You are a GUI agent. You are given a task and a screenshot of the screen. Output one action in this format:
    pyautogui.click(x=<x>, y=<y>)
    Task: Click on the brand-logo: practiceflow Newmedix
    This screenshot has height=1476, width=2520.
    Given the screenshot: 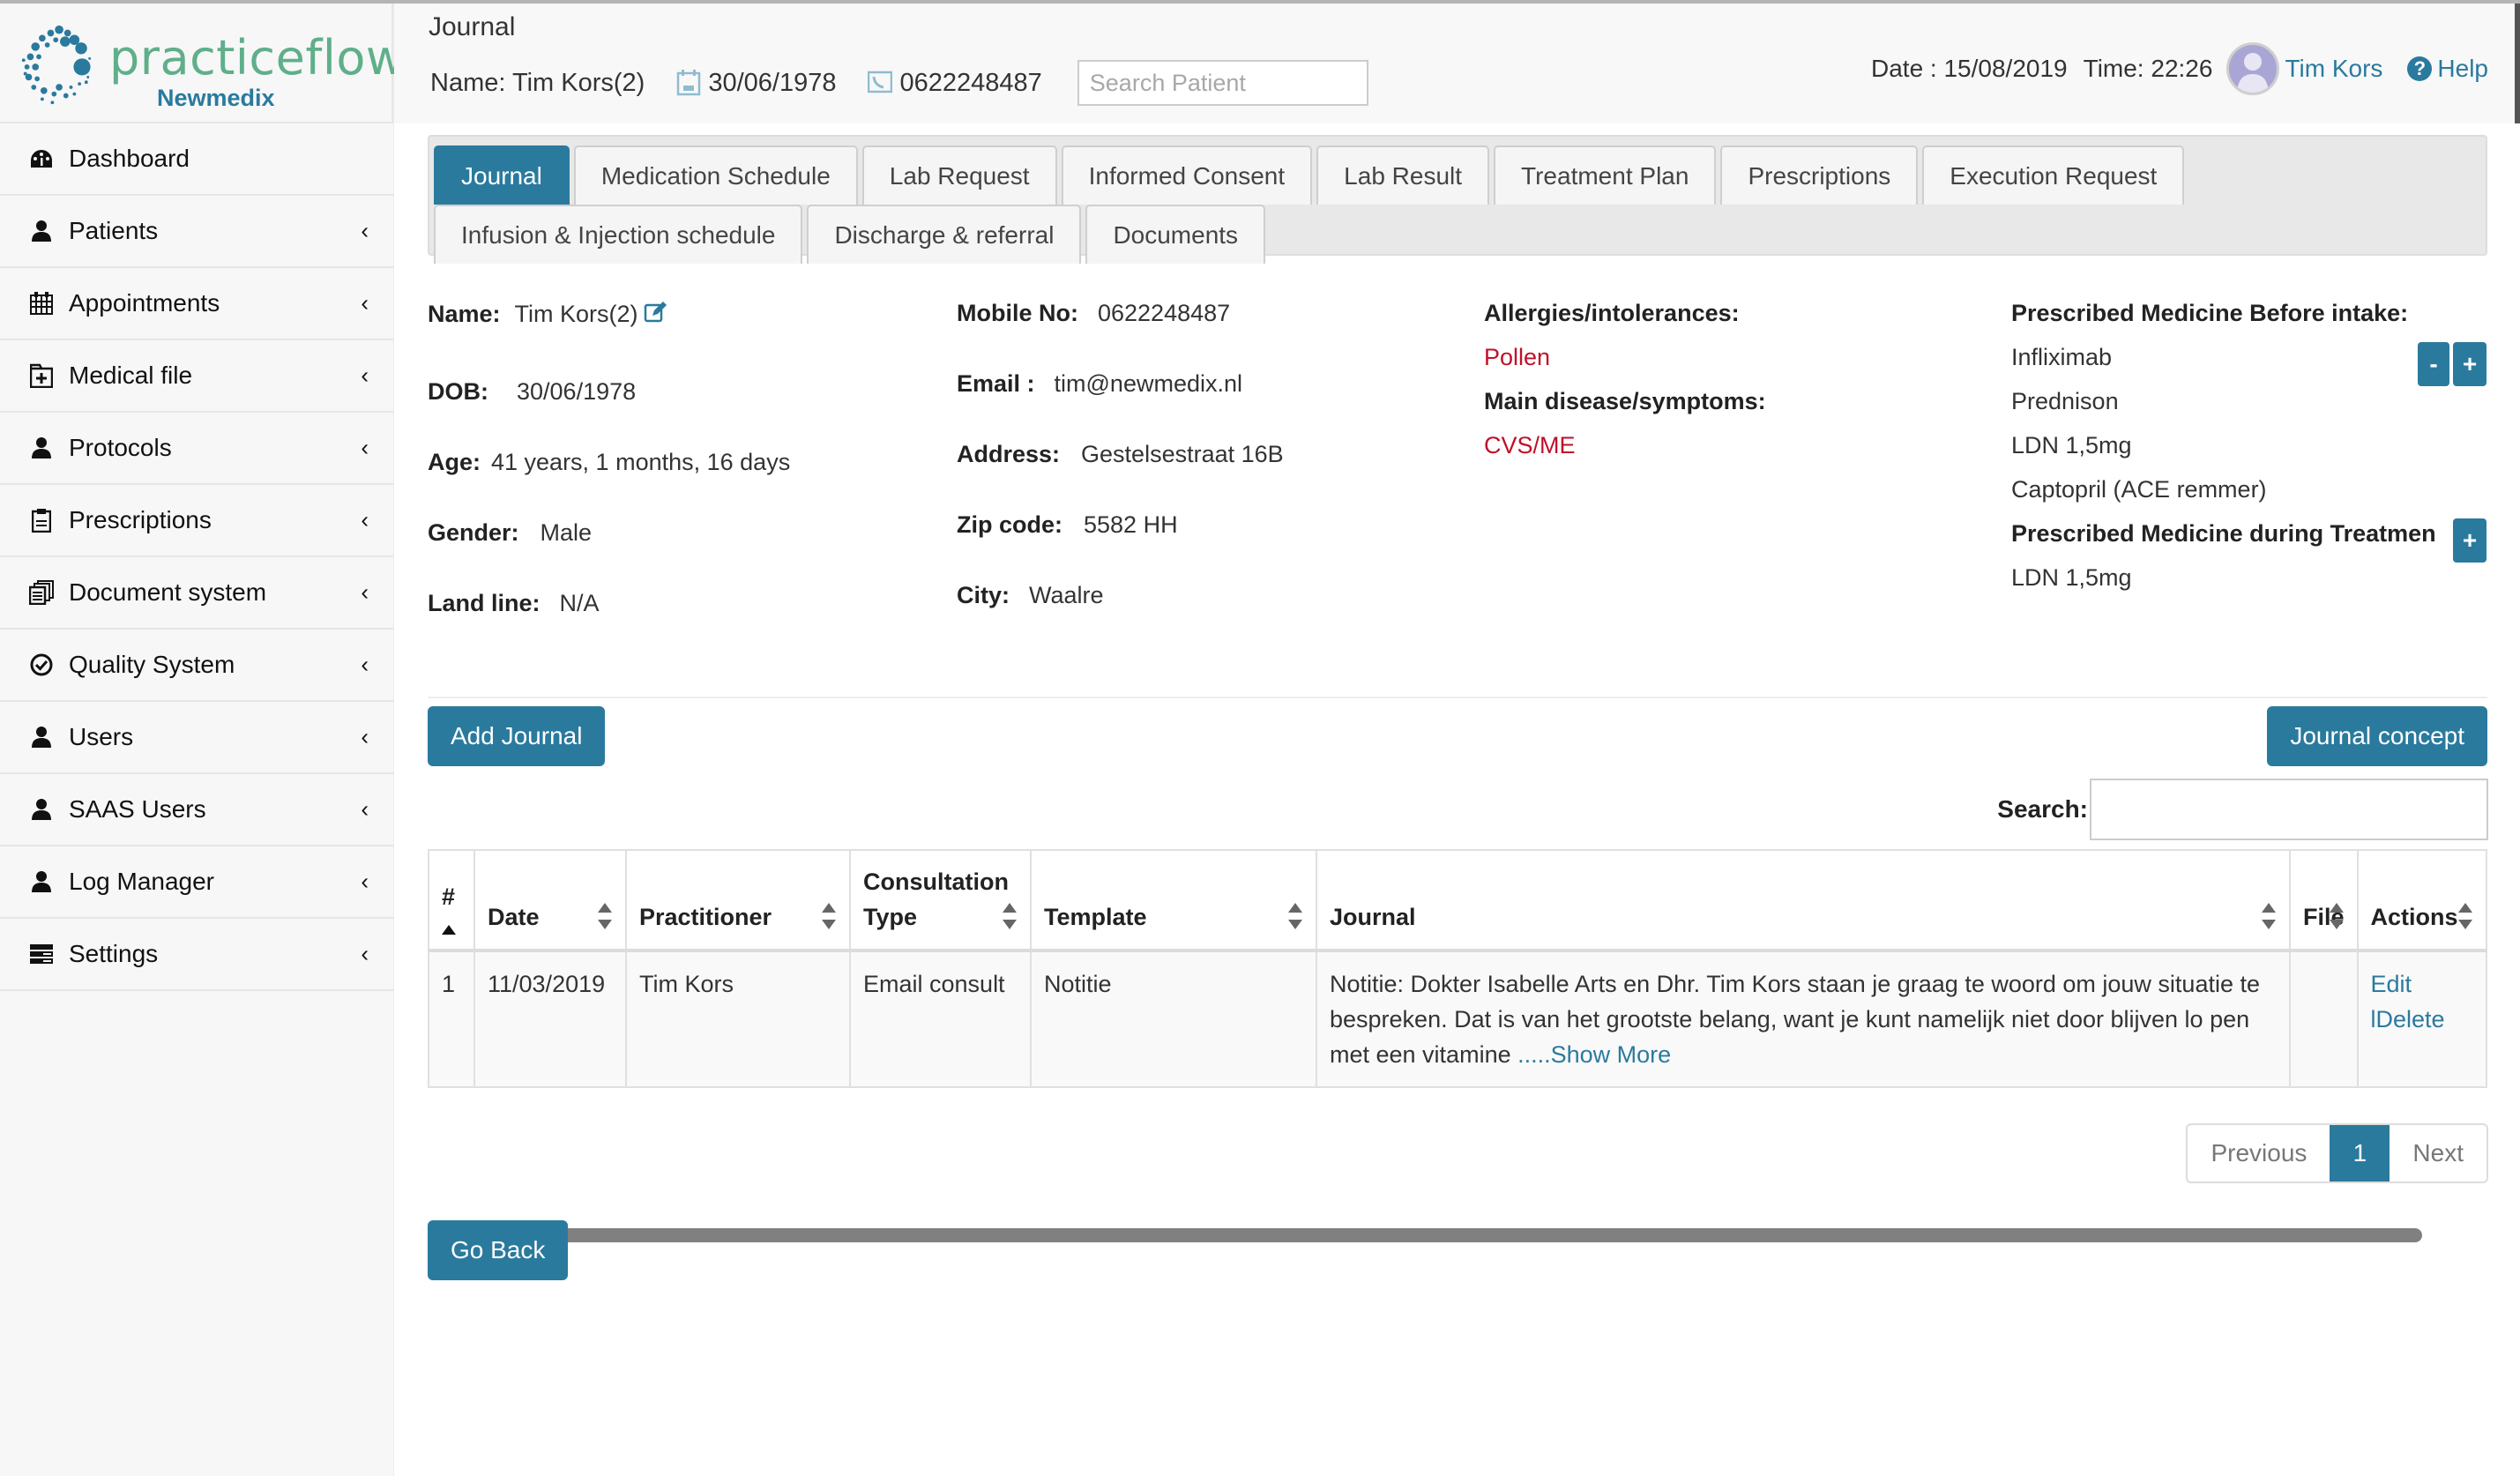 What is the action you would take?
    pyautogui.click(x=202, y=63)
    